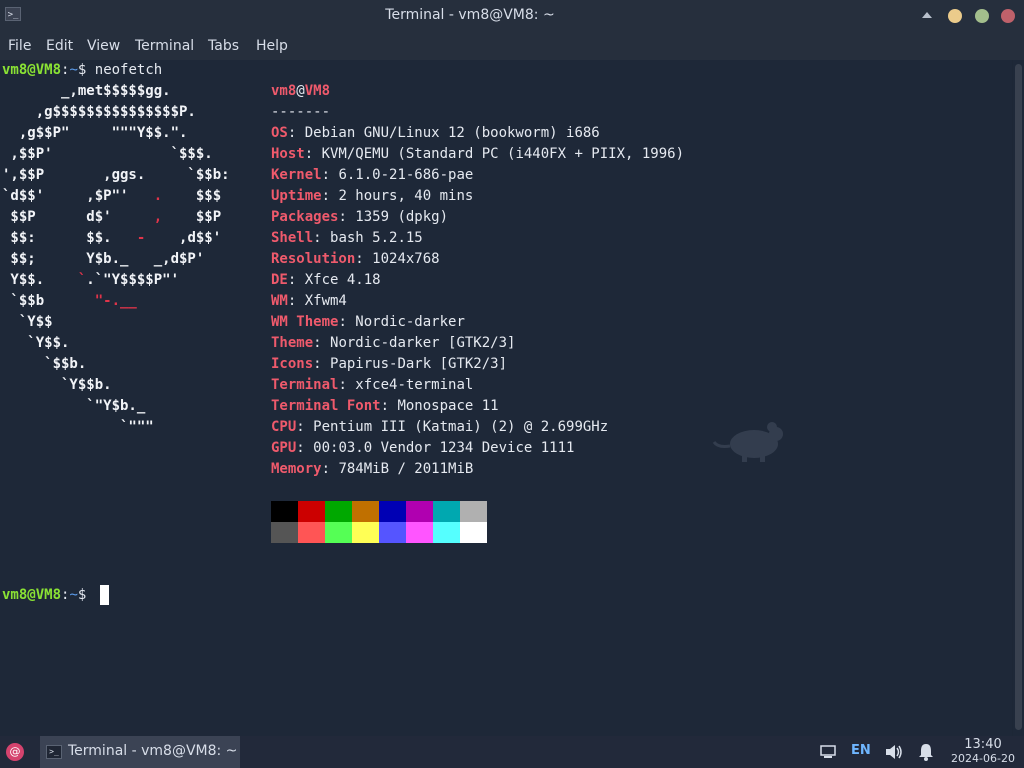 The image size is (1024, 768). I want to click on info-key: WM Theme, so click(305, 322).